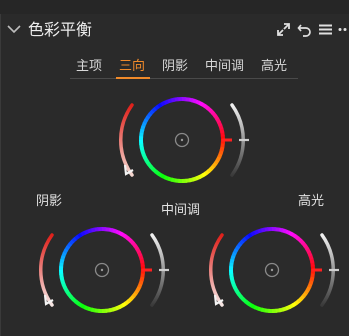 This screenshot has height=336, width=349. What do you see at coordinates (49, 201) in the screenshot?
I see `shadows-label: 阴影` at bounding box center [49, 201].